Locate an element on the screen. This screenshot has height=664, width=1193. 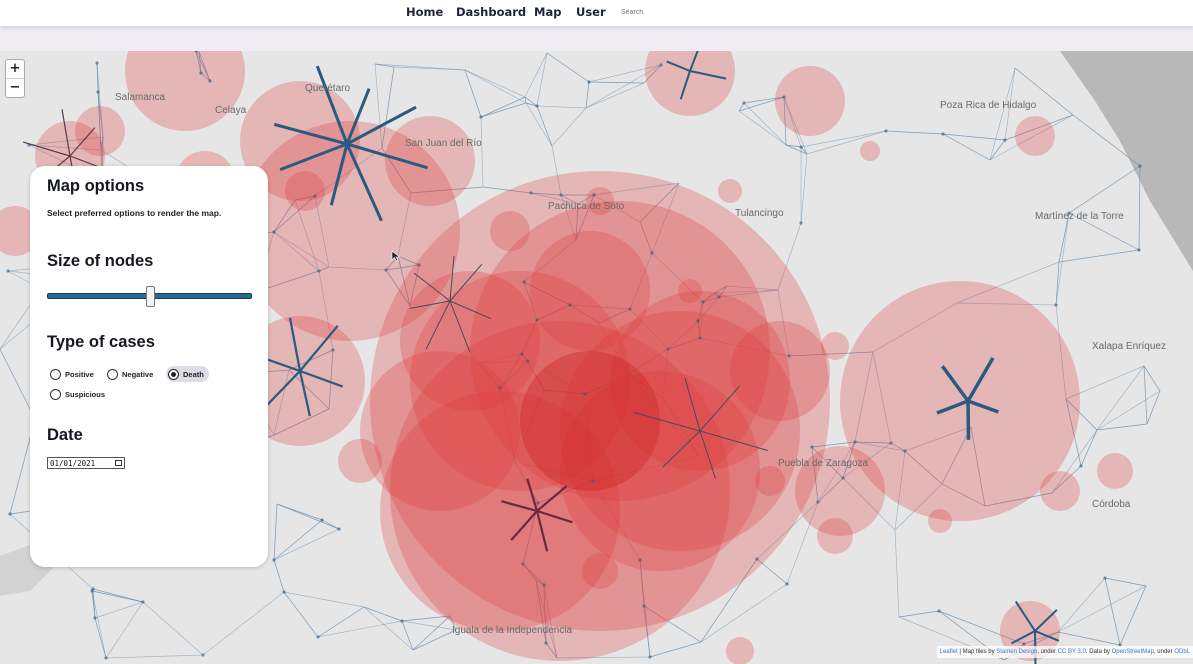
zoom-out-button: − is located at coordinates (15, 88).